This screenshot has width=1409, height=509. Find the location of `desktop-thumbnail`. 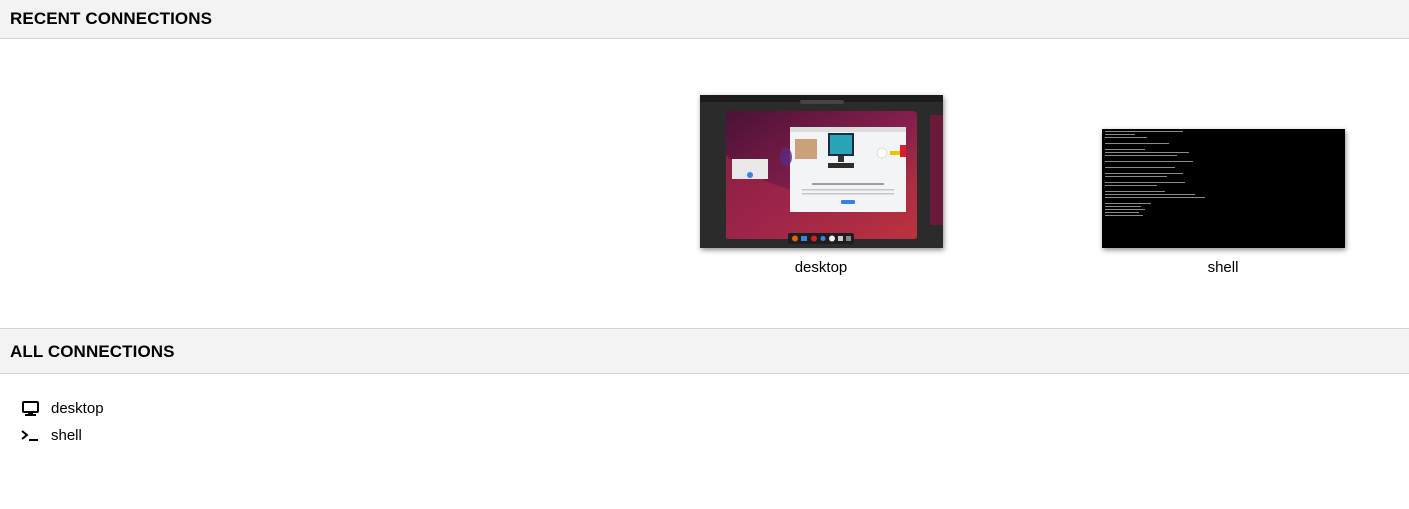

desktop-thumbnail is located at coordinates (821, 171).